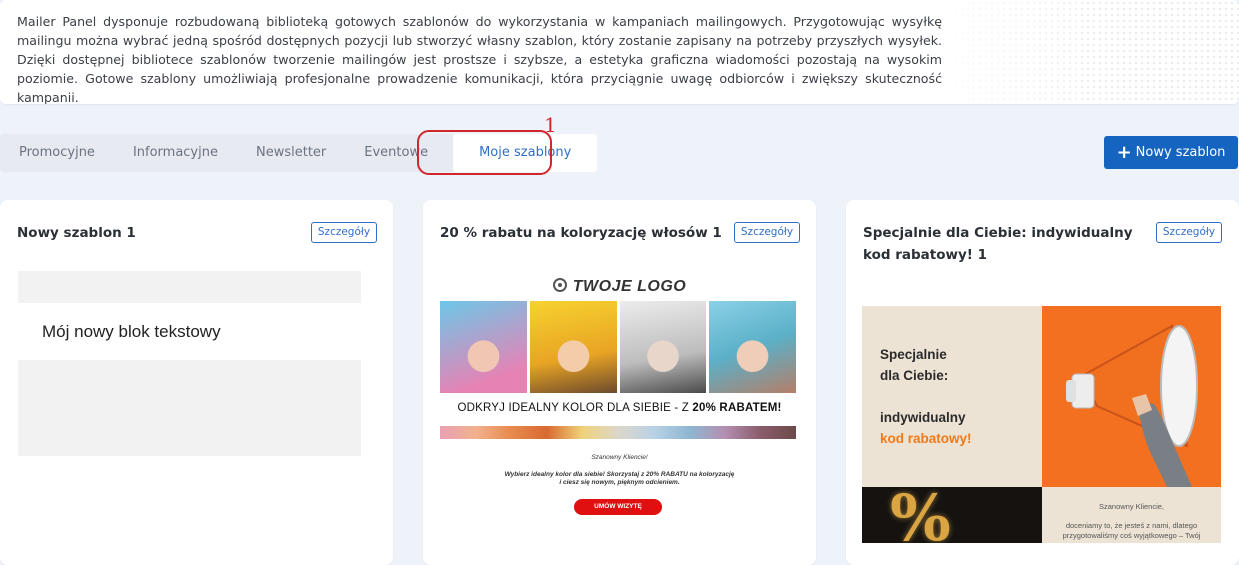 The image size is (1239, 565). Describe the element at coordinates (952, 515) in the screenshot. I see `preview-percent-image: %` at that location.